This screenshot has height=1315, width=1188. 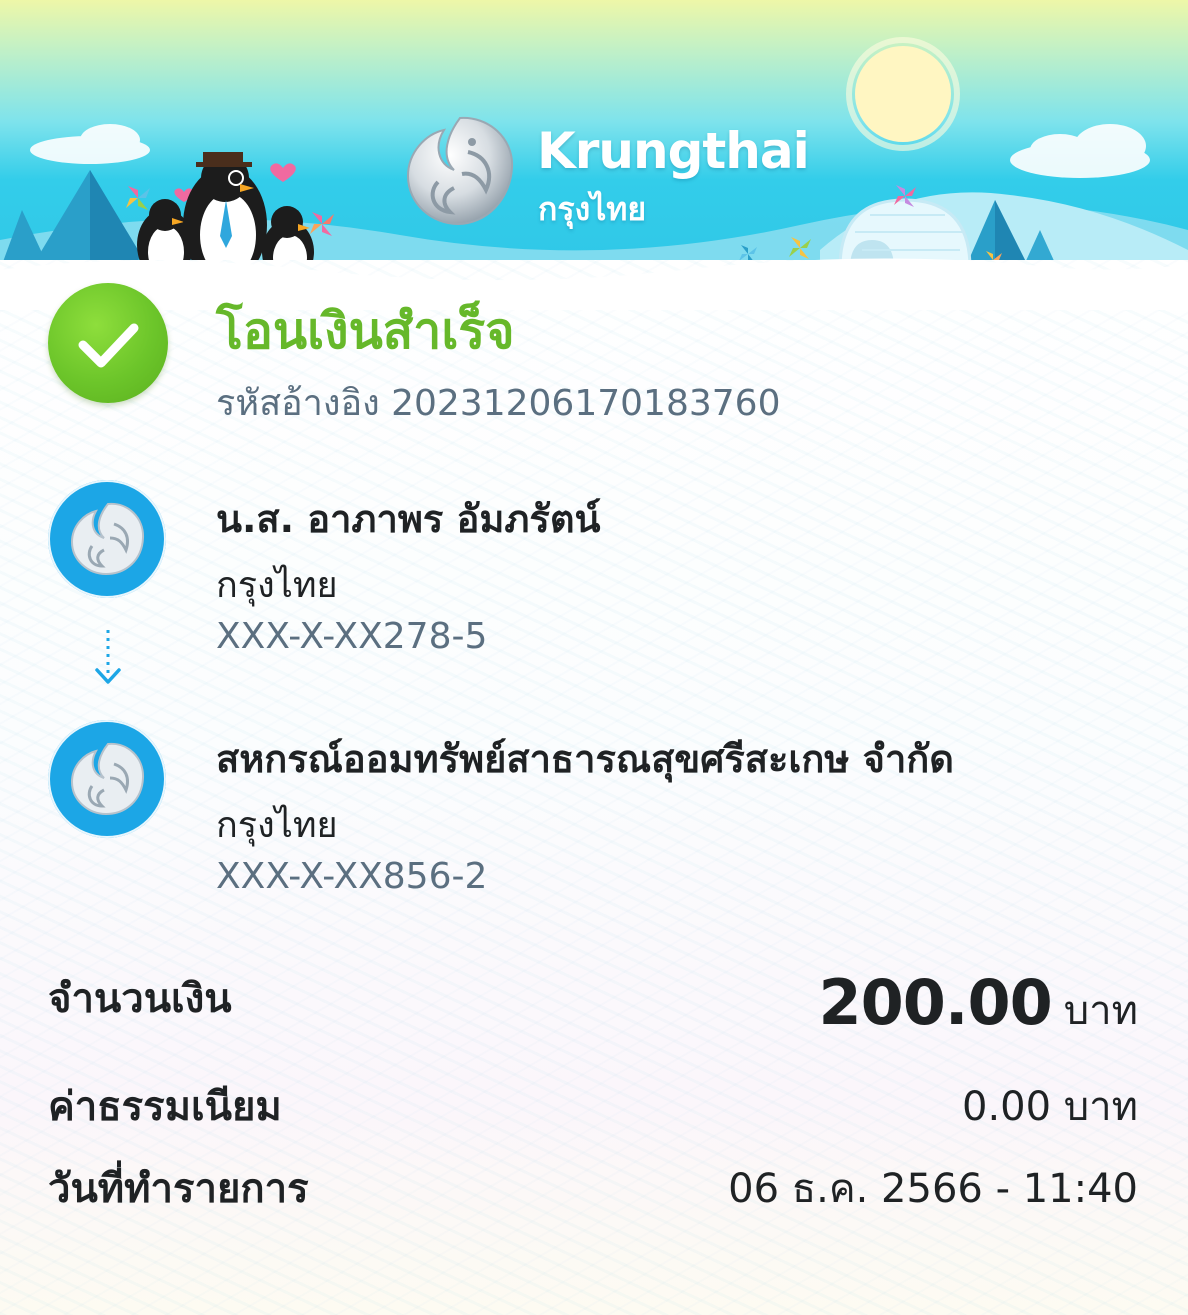 I want to click on transaction-date-label: วันที่ทำรายการ, so click(x=178, y=1189).